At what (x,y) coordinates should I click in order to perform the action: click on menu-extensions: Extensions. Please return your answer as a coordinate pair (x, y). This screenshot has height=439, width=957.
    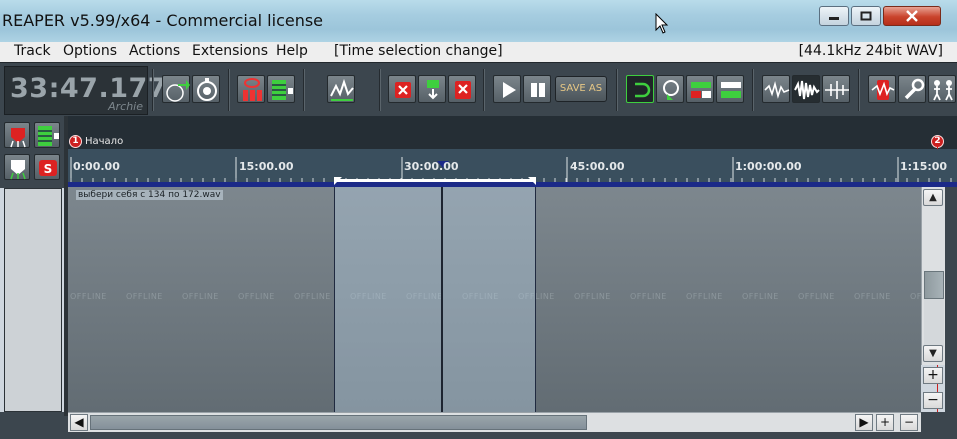
    Looking at the image, I should click on (230, 51).